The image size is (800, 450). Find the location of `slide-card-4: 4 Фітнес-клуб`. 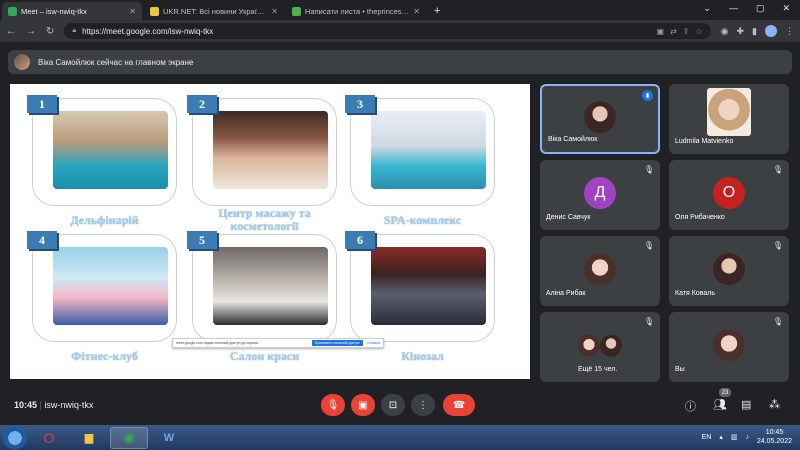

slide-card-4: 4 Фітнес-клуб is located at coordinates (102, 297).